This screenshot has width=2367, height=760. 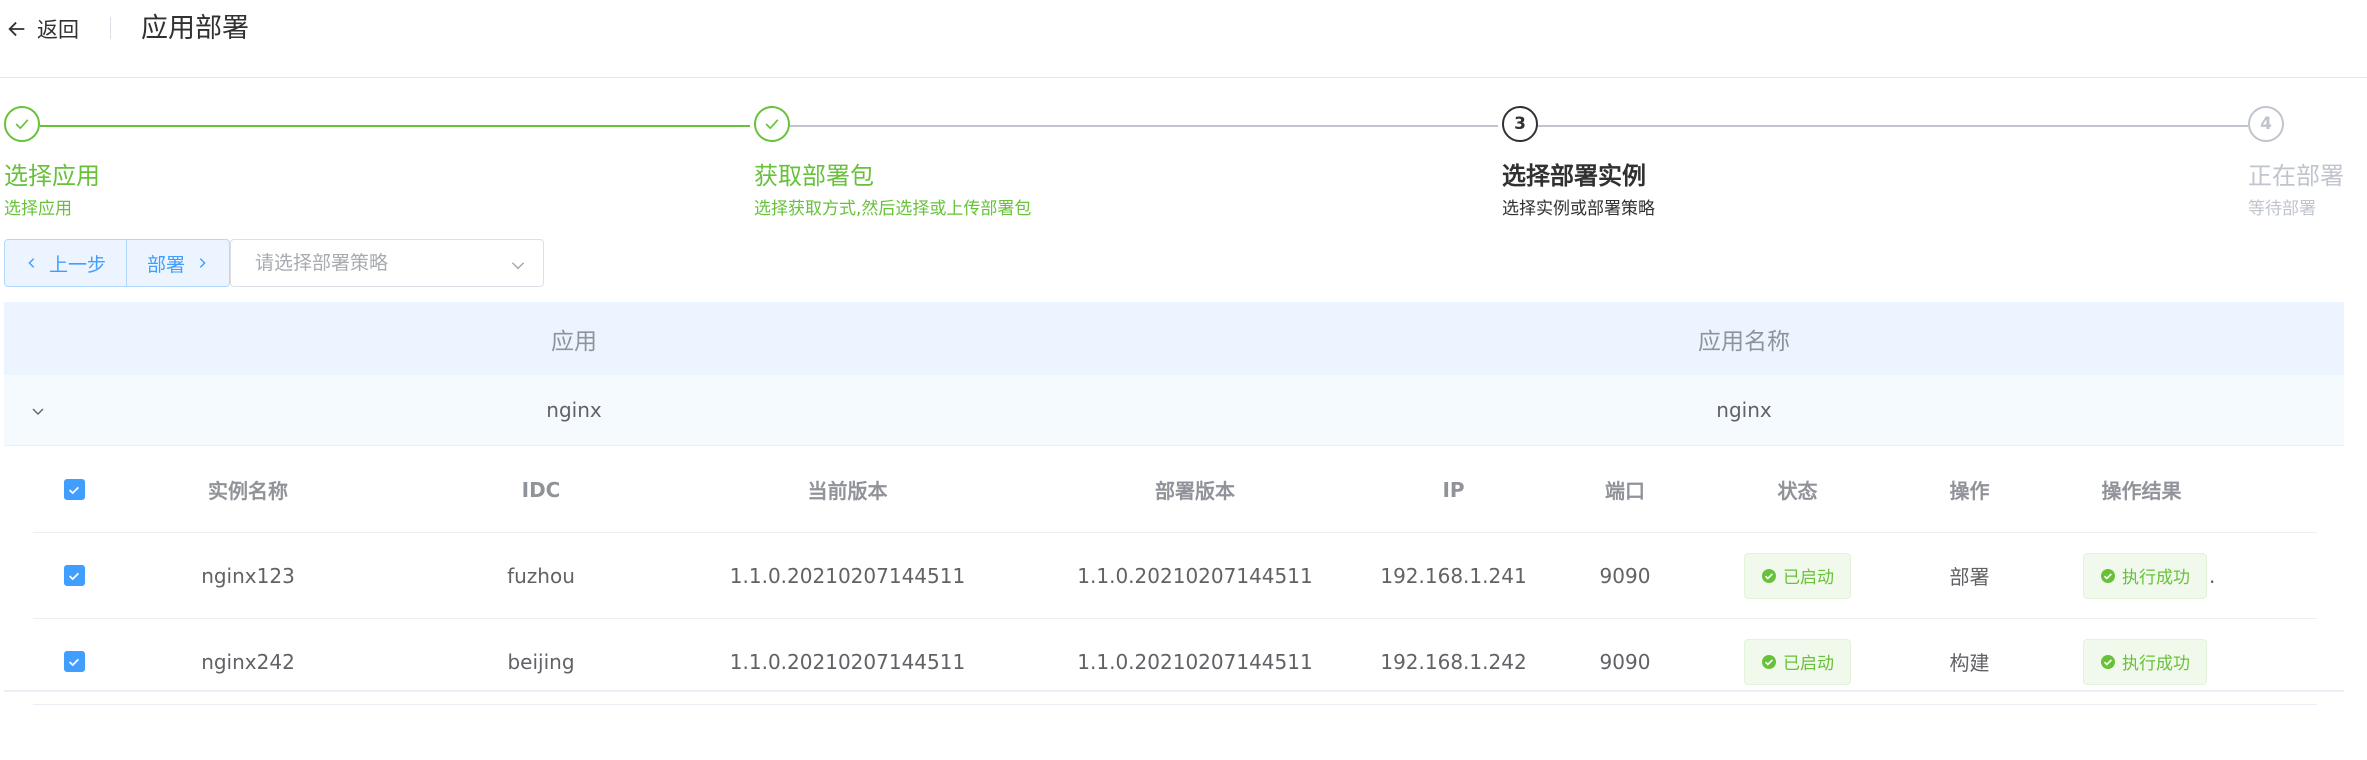 I want to click on header-divider, so click(x=110, y=28).